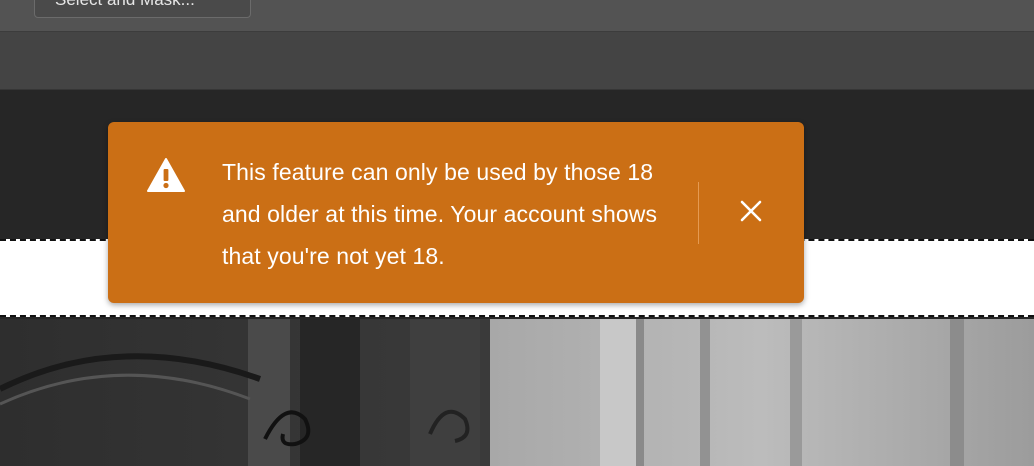 Image resolution: width=1034 pixels, height=466 pixels. What do you see at coordinates (698, 213) in the screenshot?
I see `toast-divider` at bounding box center [698, 213].